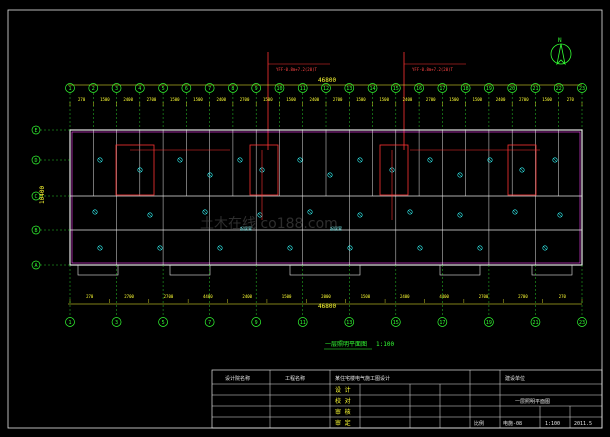 Image resolution: width=610 pixels, height=437 pixels. What do you see at coordinates (385, 344) in the screenshot?
I see `drawing-scale: 1:100` at bounding box center [385, 344].